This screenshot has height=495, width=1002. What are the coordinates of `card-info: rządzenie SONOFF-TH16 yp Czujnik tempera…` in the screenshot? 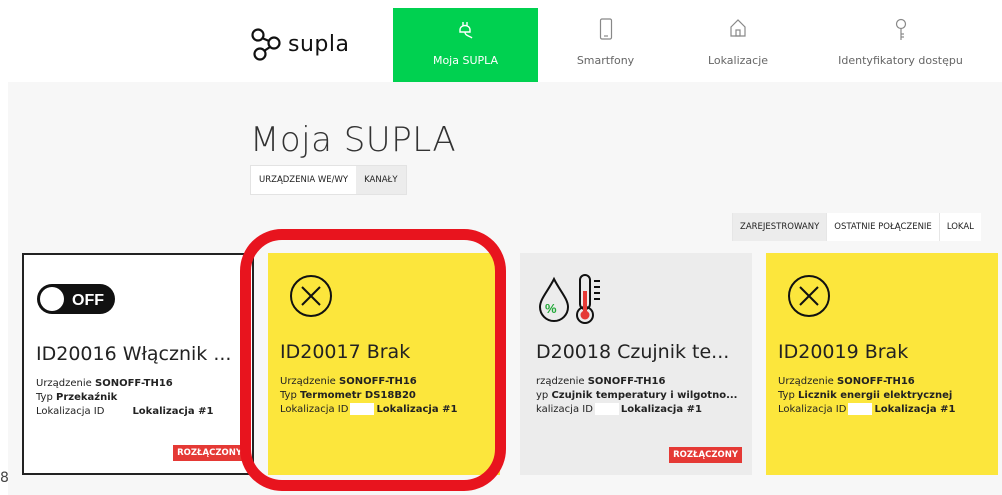 It's located at (636, 396).